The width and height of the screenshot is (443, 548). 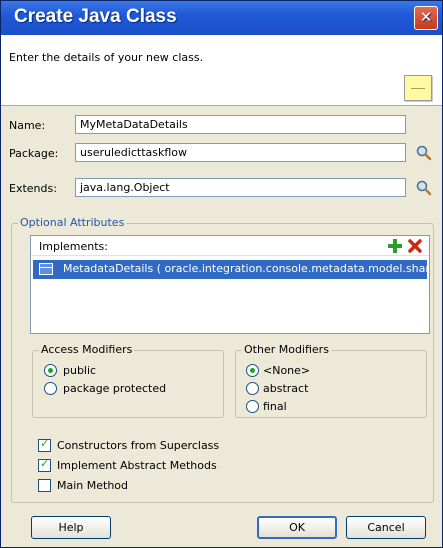 I want to click on package-field: useruledicttaskflow, so click(x=240, y=152).